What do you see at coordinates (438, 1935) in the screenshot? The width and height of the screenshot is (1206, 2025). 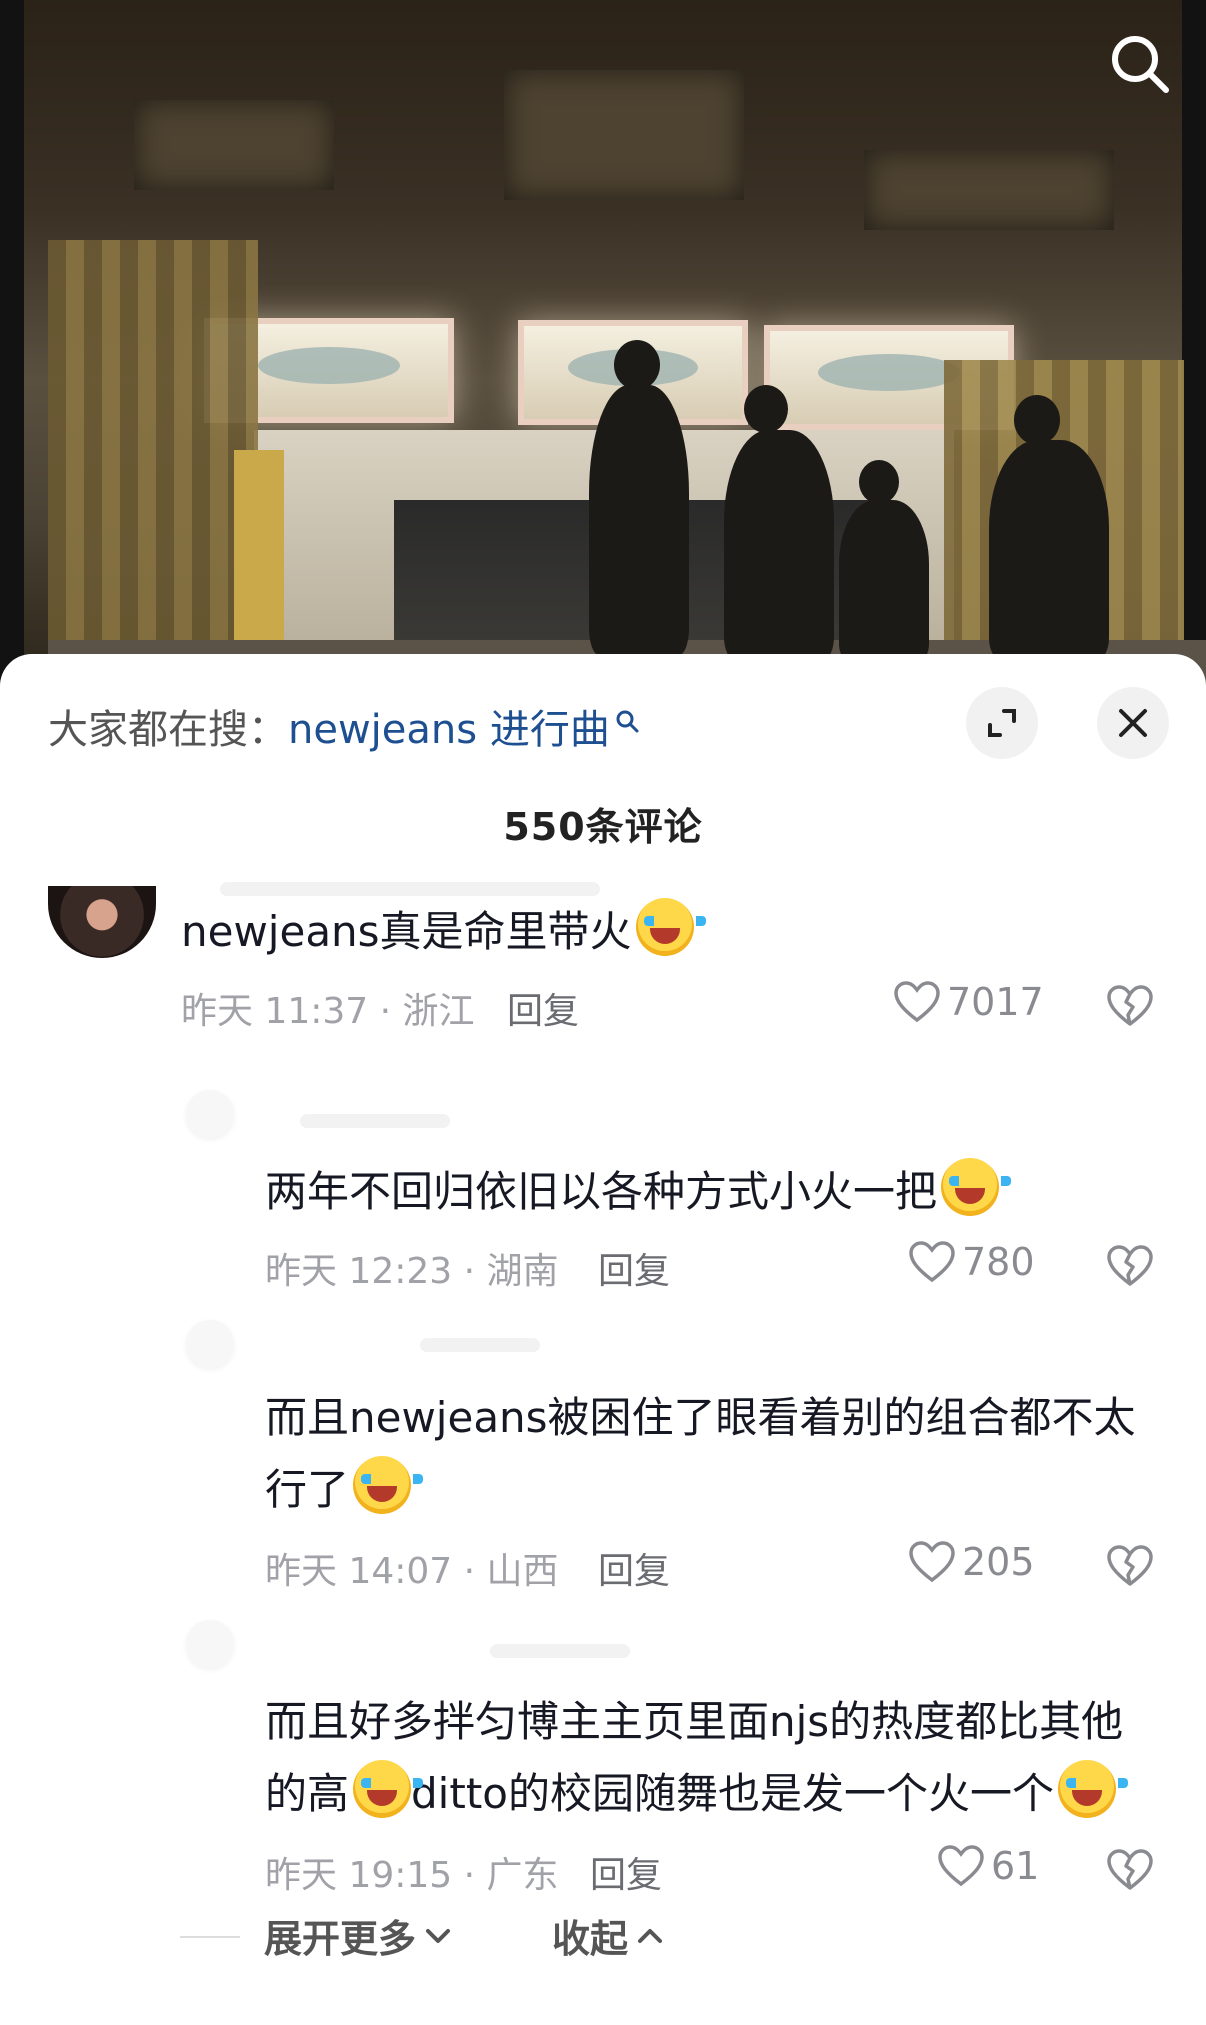 I see `chevron-down-icon` at bounding box center [438, 1935].